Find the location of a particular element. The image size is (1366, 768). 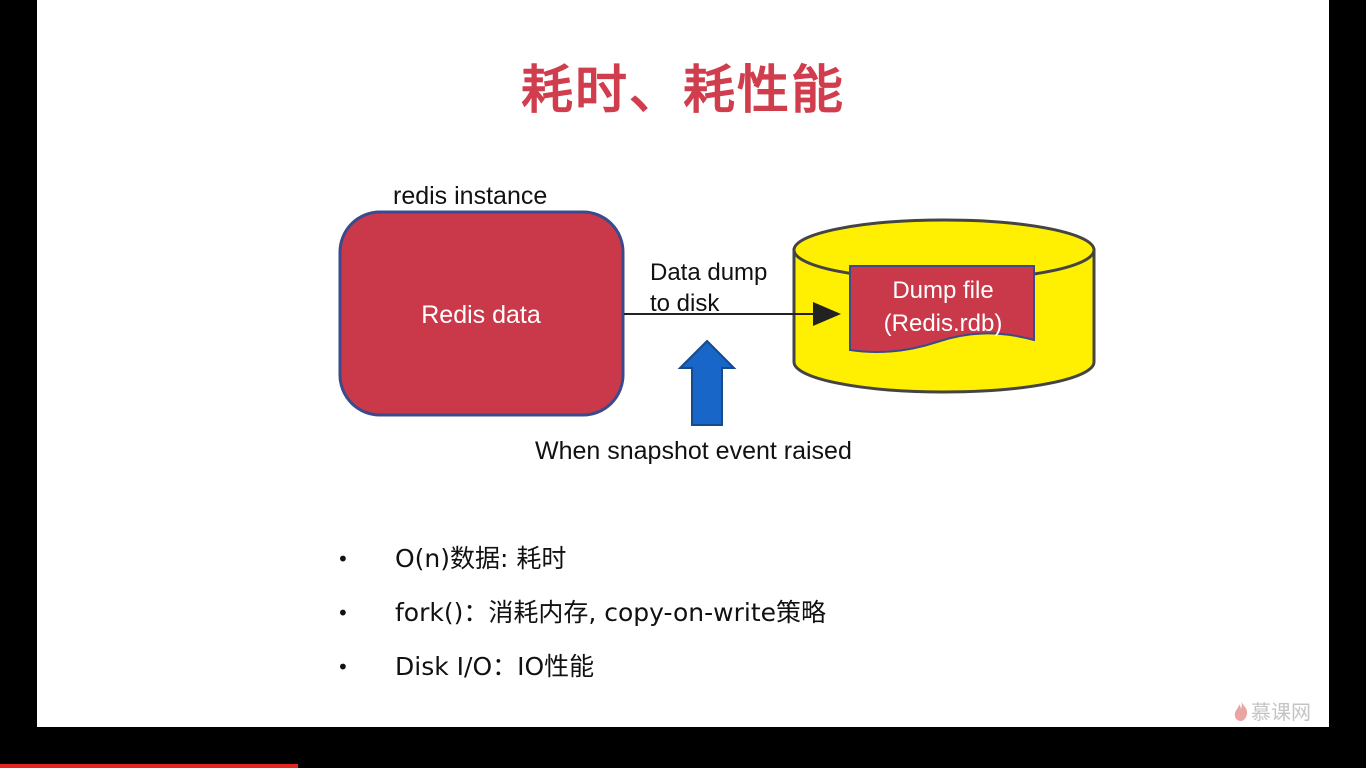

dump-file-line2: (Redis.rdb) is located at coordinates (943, 323).